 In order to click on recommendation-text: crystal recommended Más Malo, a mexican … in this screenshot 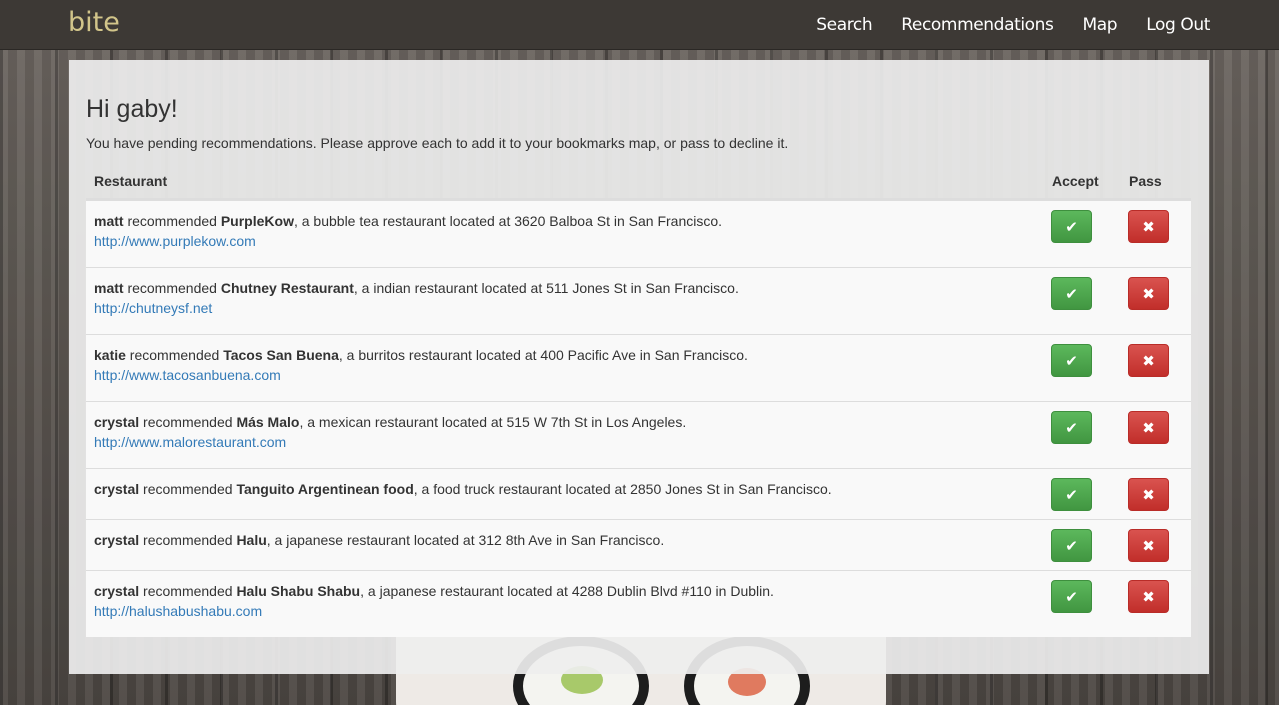, I will do `click(559, 422)`.